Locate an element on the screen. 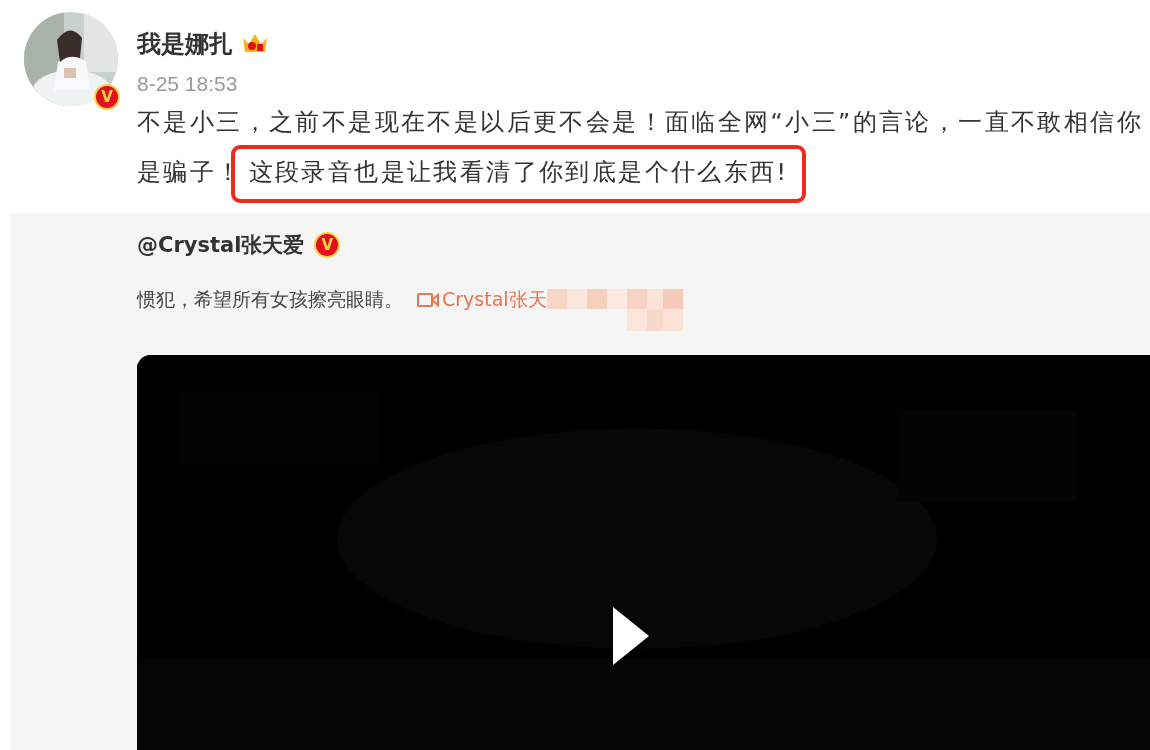 The image size is (1150, 750). post-time: 8-25 18:53 is located at coordinates (188, 84).